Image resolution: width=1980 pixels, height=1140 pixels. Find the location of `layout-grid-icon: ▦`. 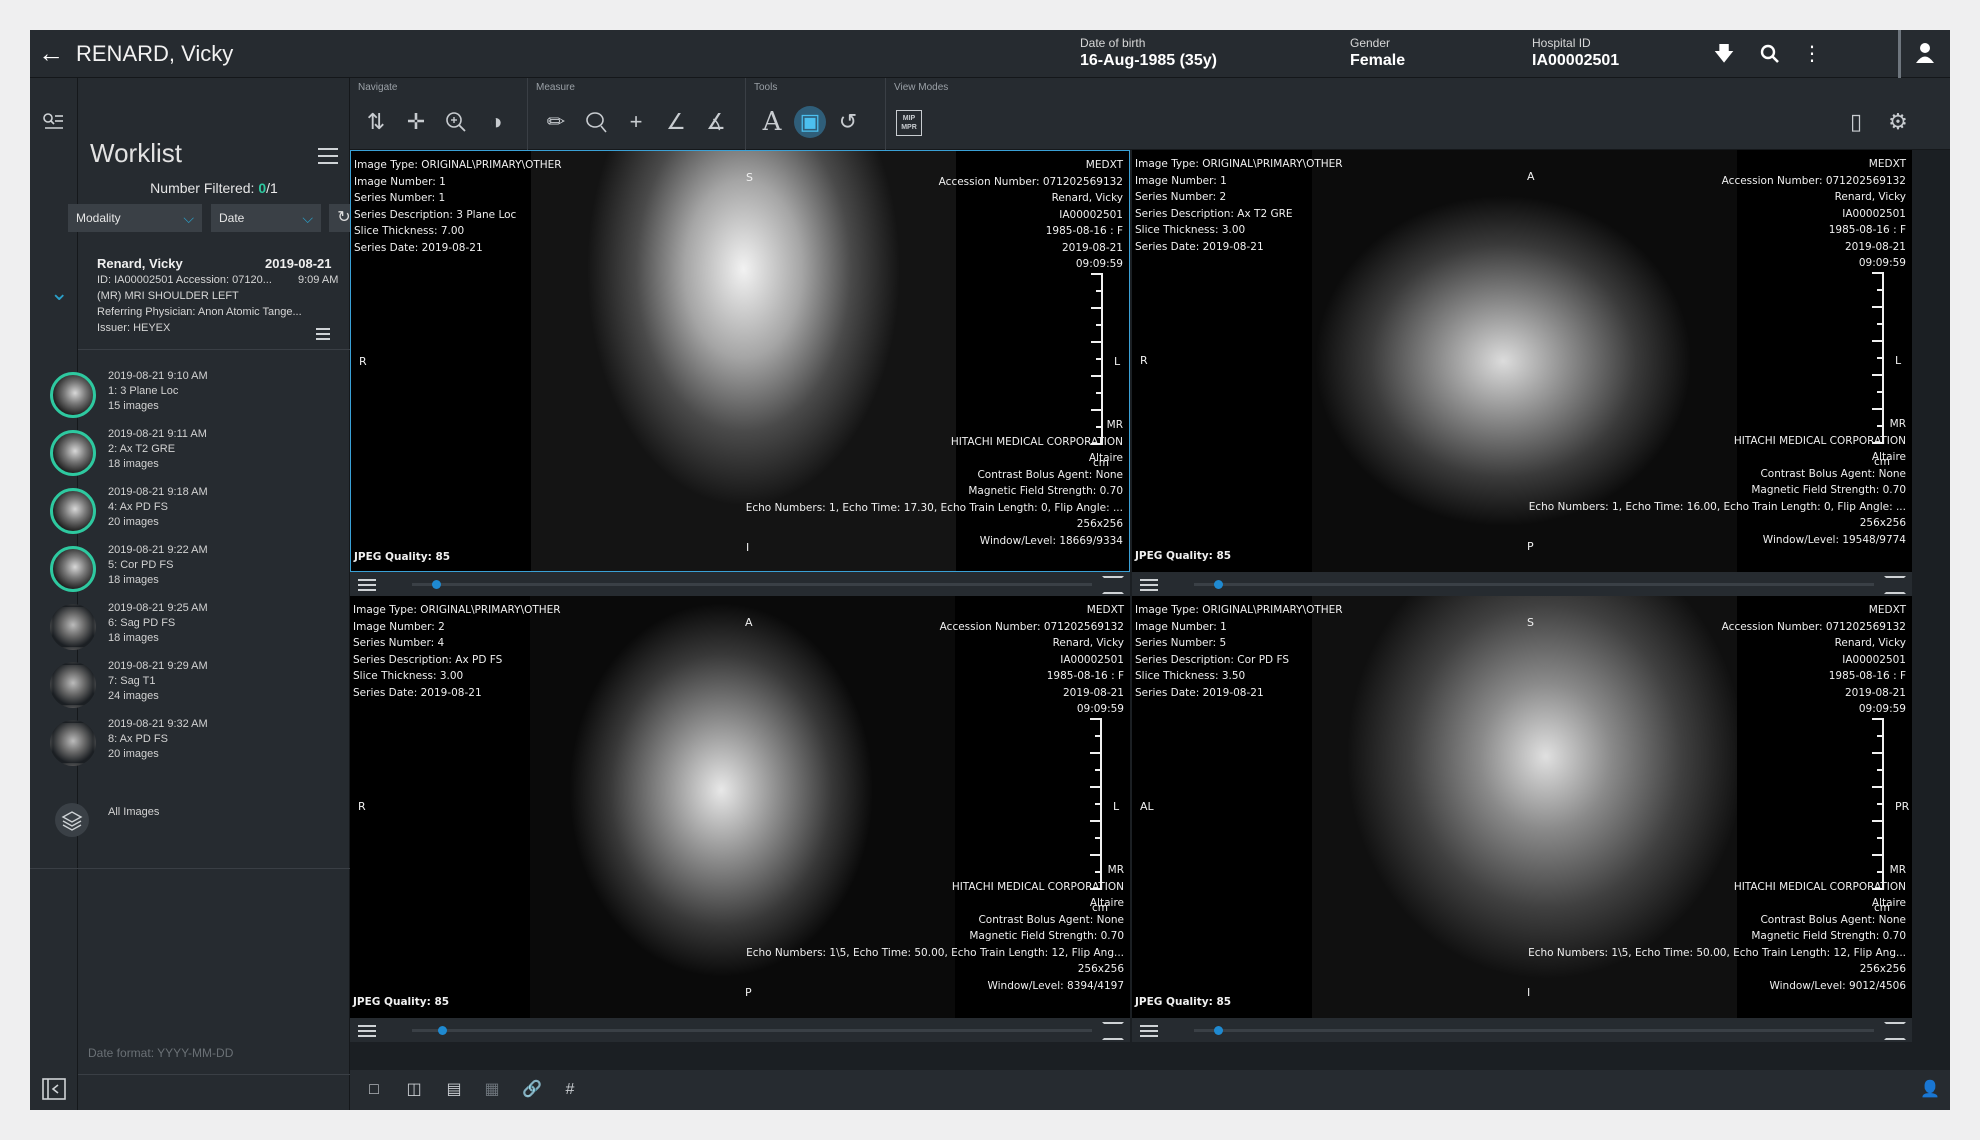

layout-grid-icon: ▦ is located at coordinates (492, 1090).